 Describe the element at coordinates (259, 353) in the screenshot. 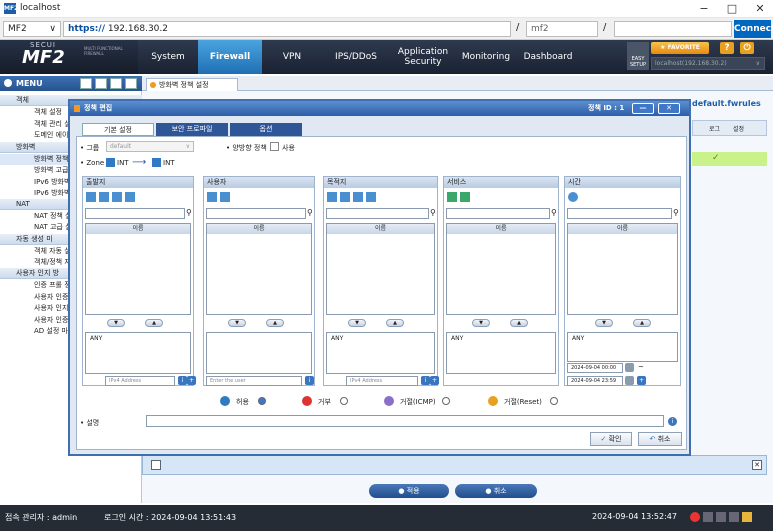

I see `user-selected-list` at that location.